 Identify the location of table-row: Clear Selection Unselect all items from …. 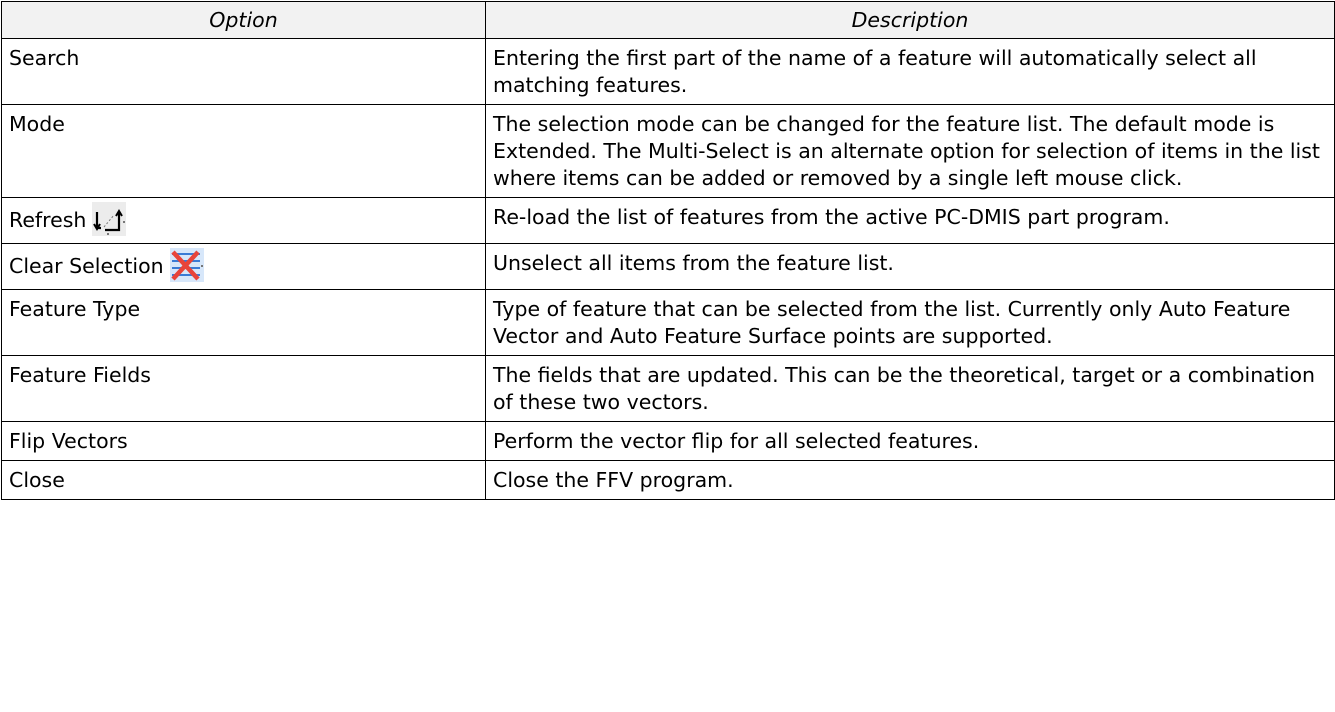
(668, 266).